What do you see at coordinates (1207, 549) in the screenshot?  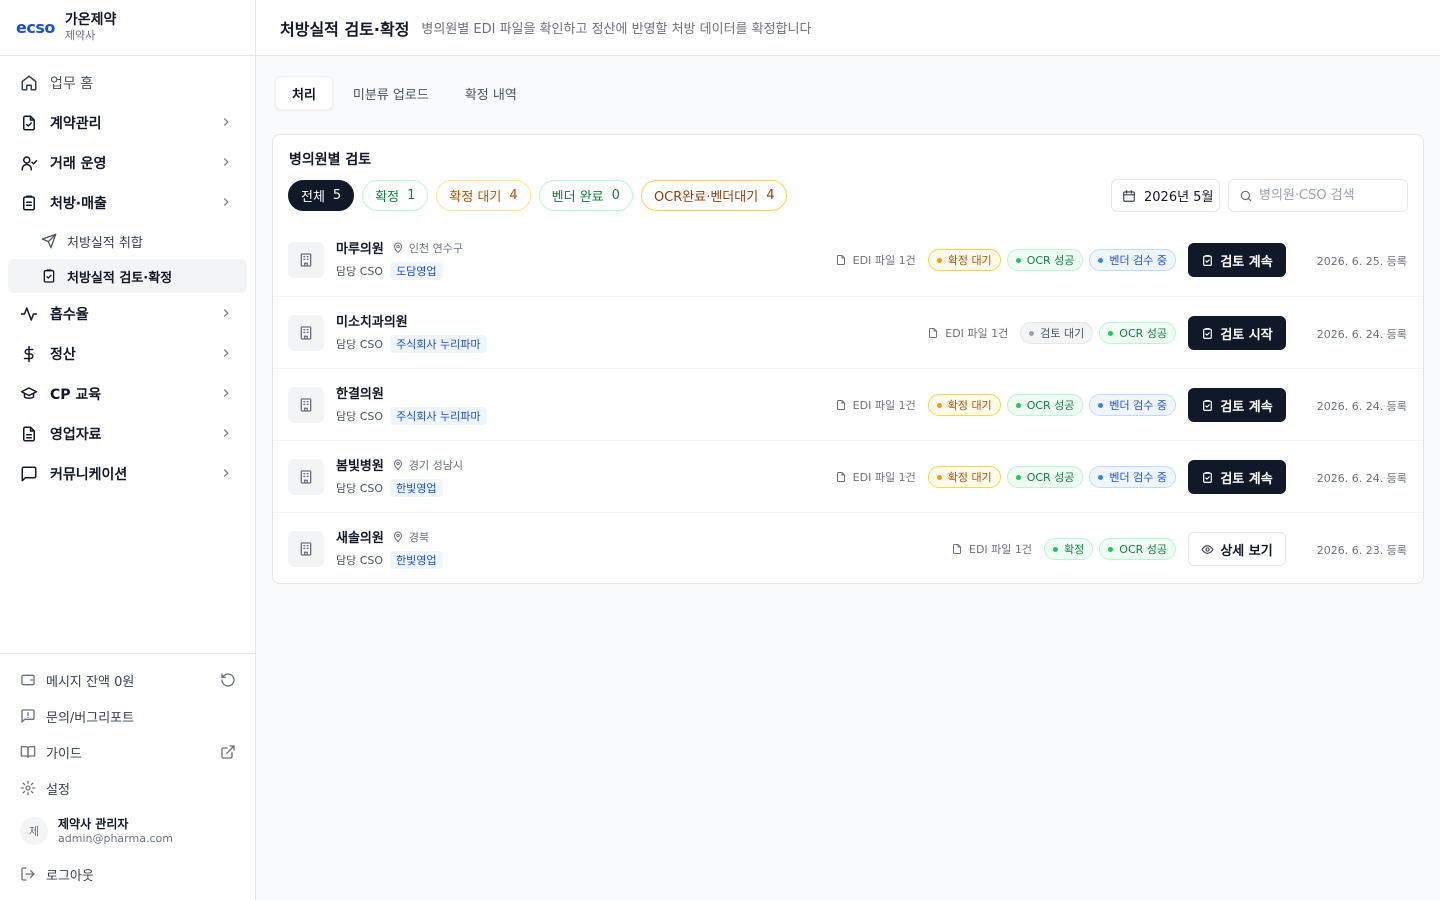 I see `eye-icon` at bounding box center [1207, 549].